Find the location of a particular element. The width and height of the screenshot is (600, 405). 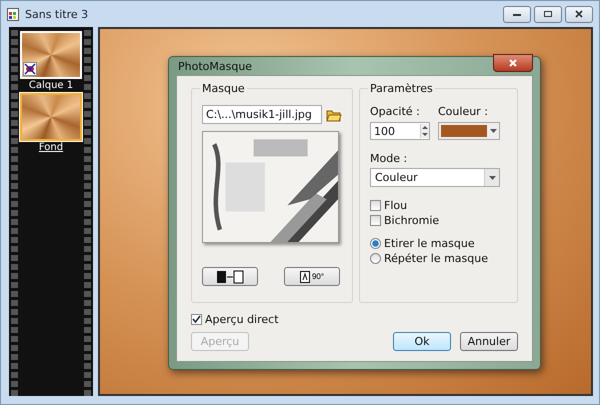

layer-name: Calque 1 is located at coordinates (51, 85).